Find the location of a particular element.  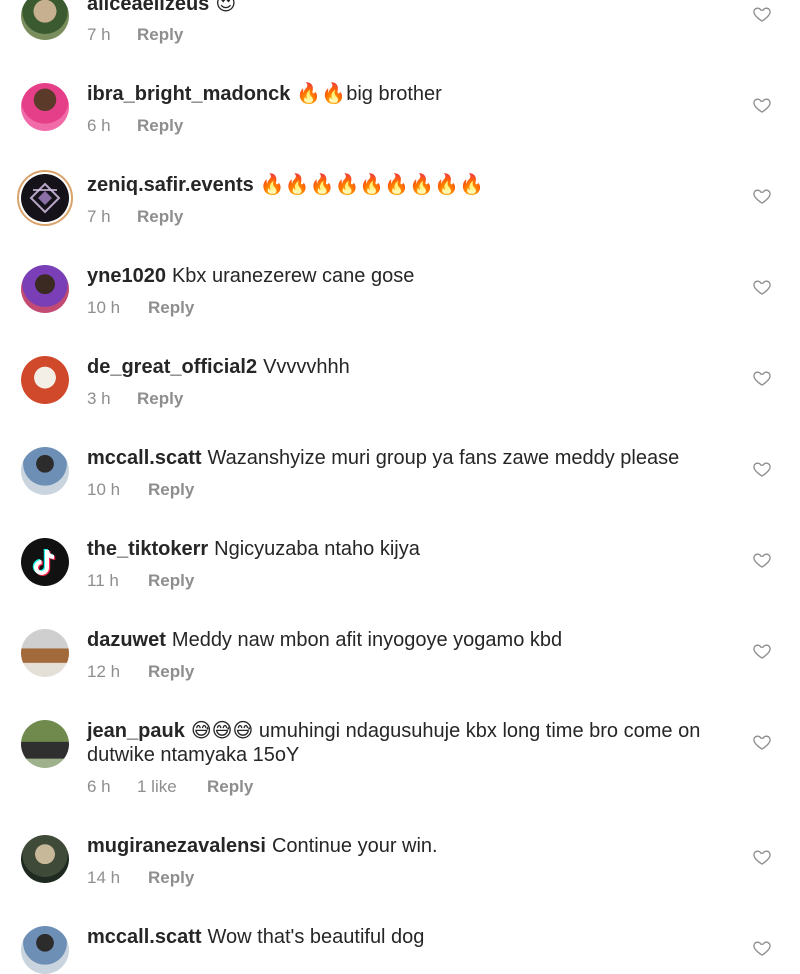

comment-time: 12 h is located at coordinates (104, 671).